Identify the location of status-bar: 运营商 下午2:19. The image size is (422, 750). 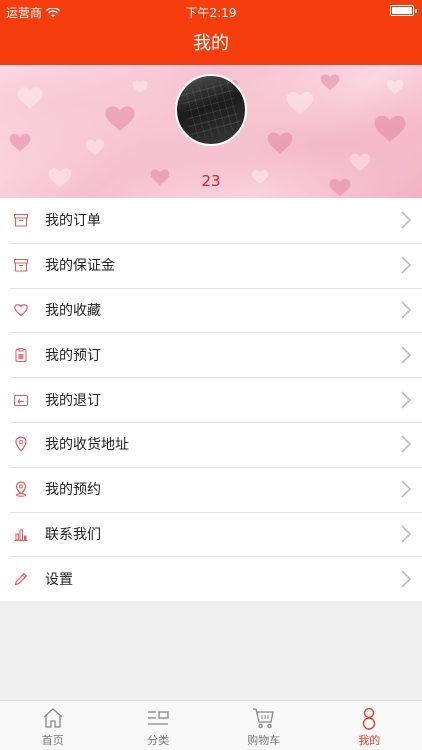
(211, 11).